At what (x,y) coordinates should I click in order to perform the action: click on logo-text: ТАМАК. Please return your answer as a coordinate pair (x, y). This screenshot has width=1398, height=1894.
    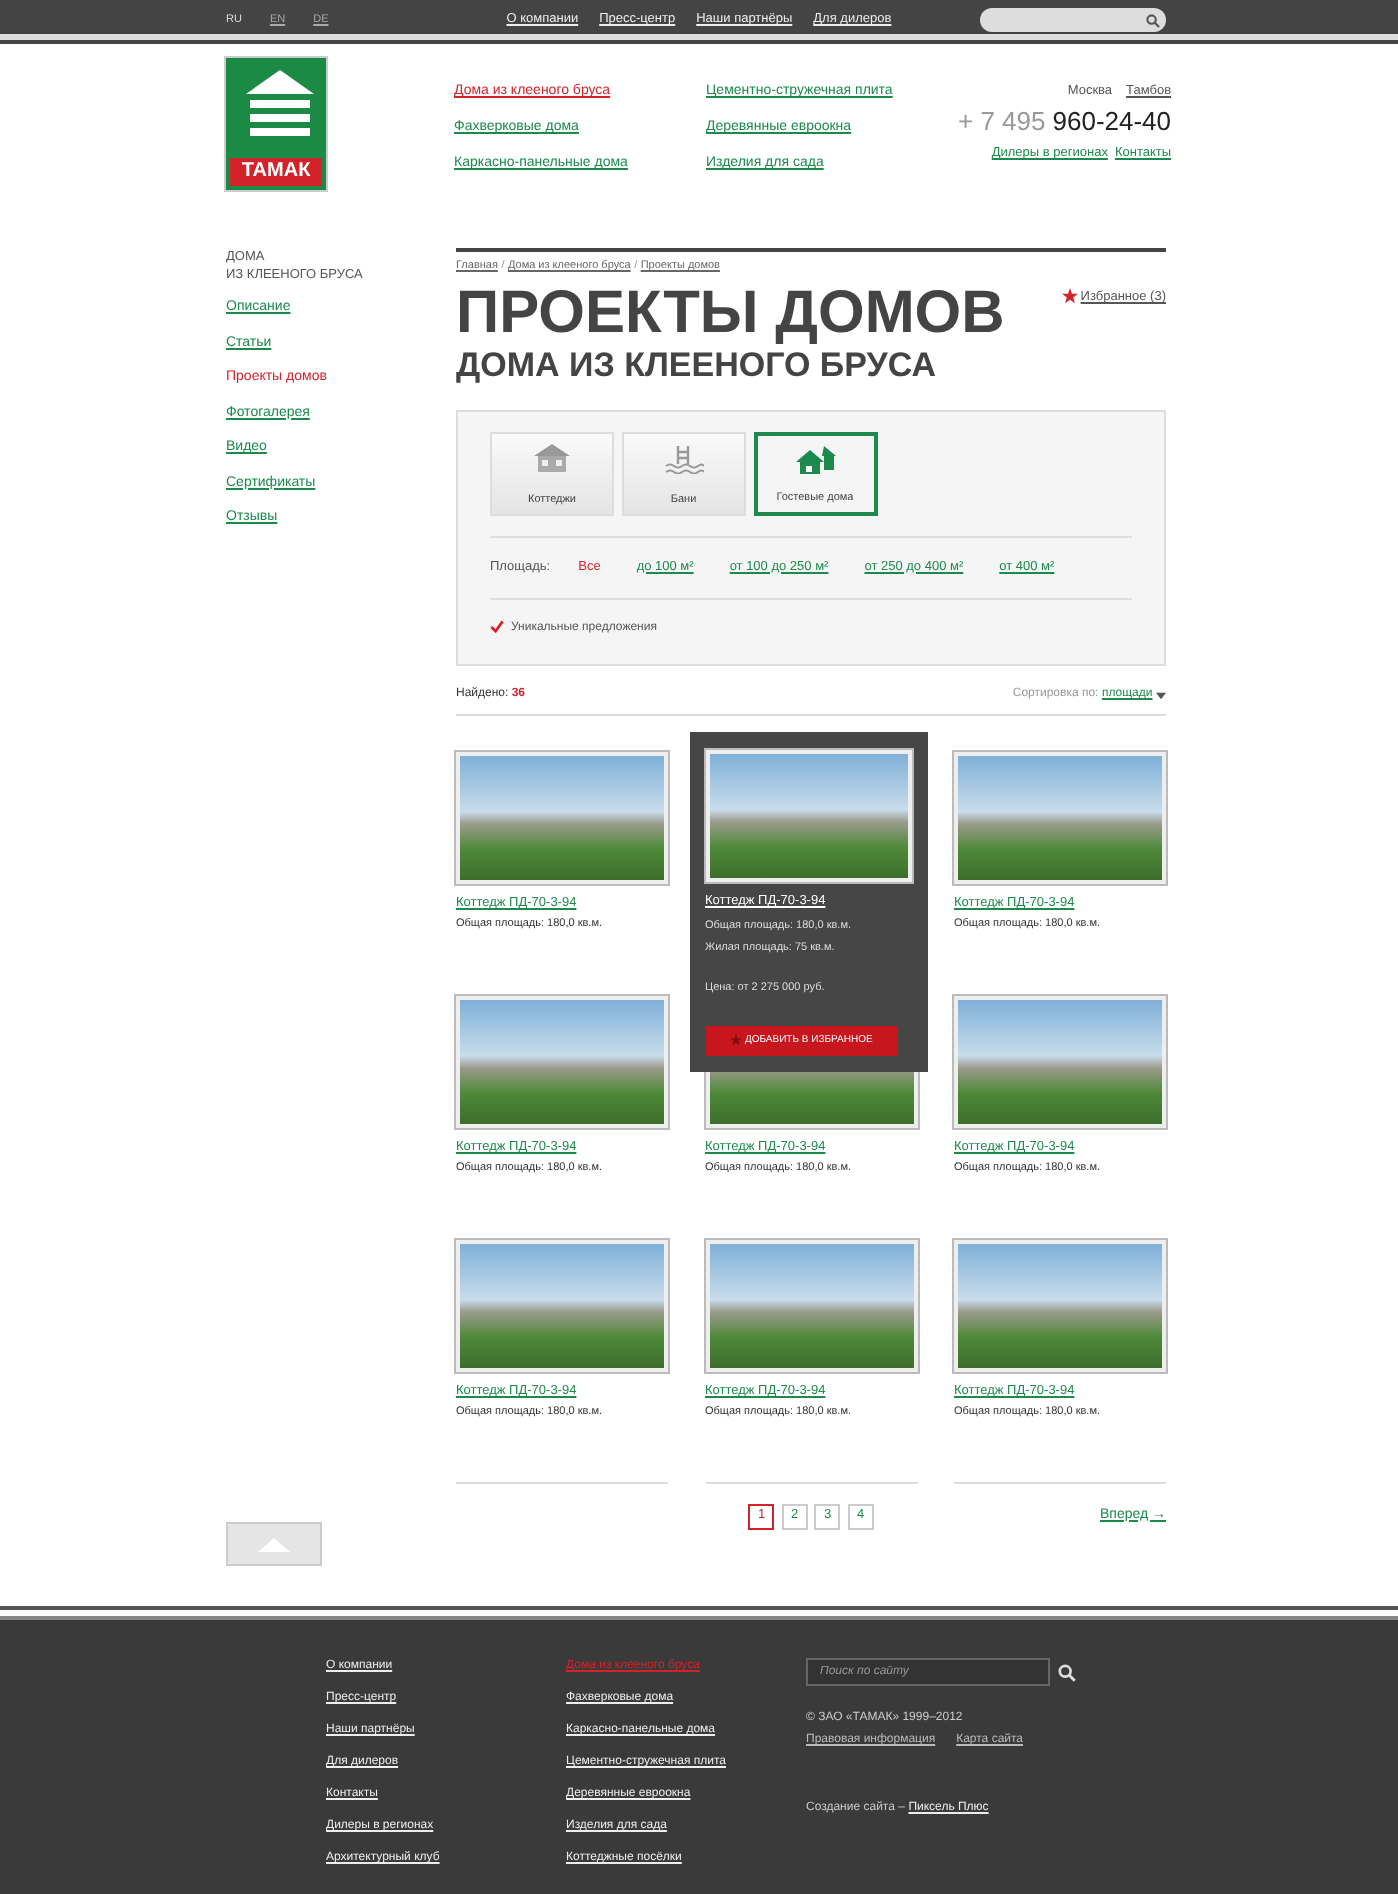
    Looking at the image, I should click on (276, 172).